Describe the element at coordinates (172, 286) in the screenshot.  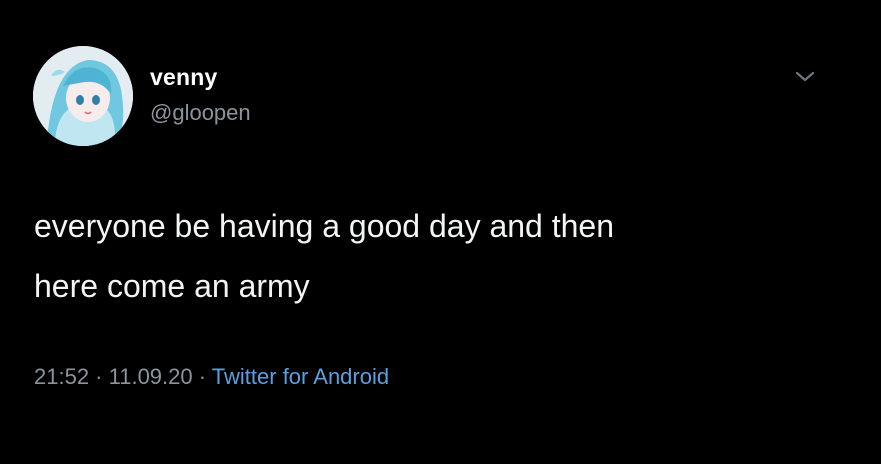
I see `tweet-text-line: here come an army` at that location.